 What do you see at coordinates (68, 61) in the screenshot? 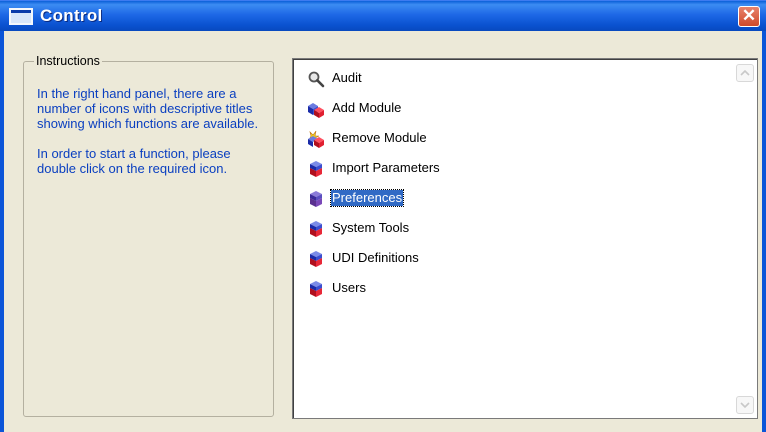
I see `instructions-legend: Instructions` at bounding box center [68, 61].